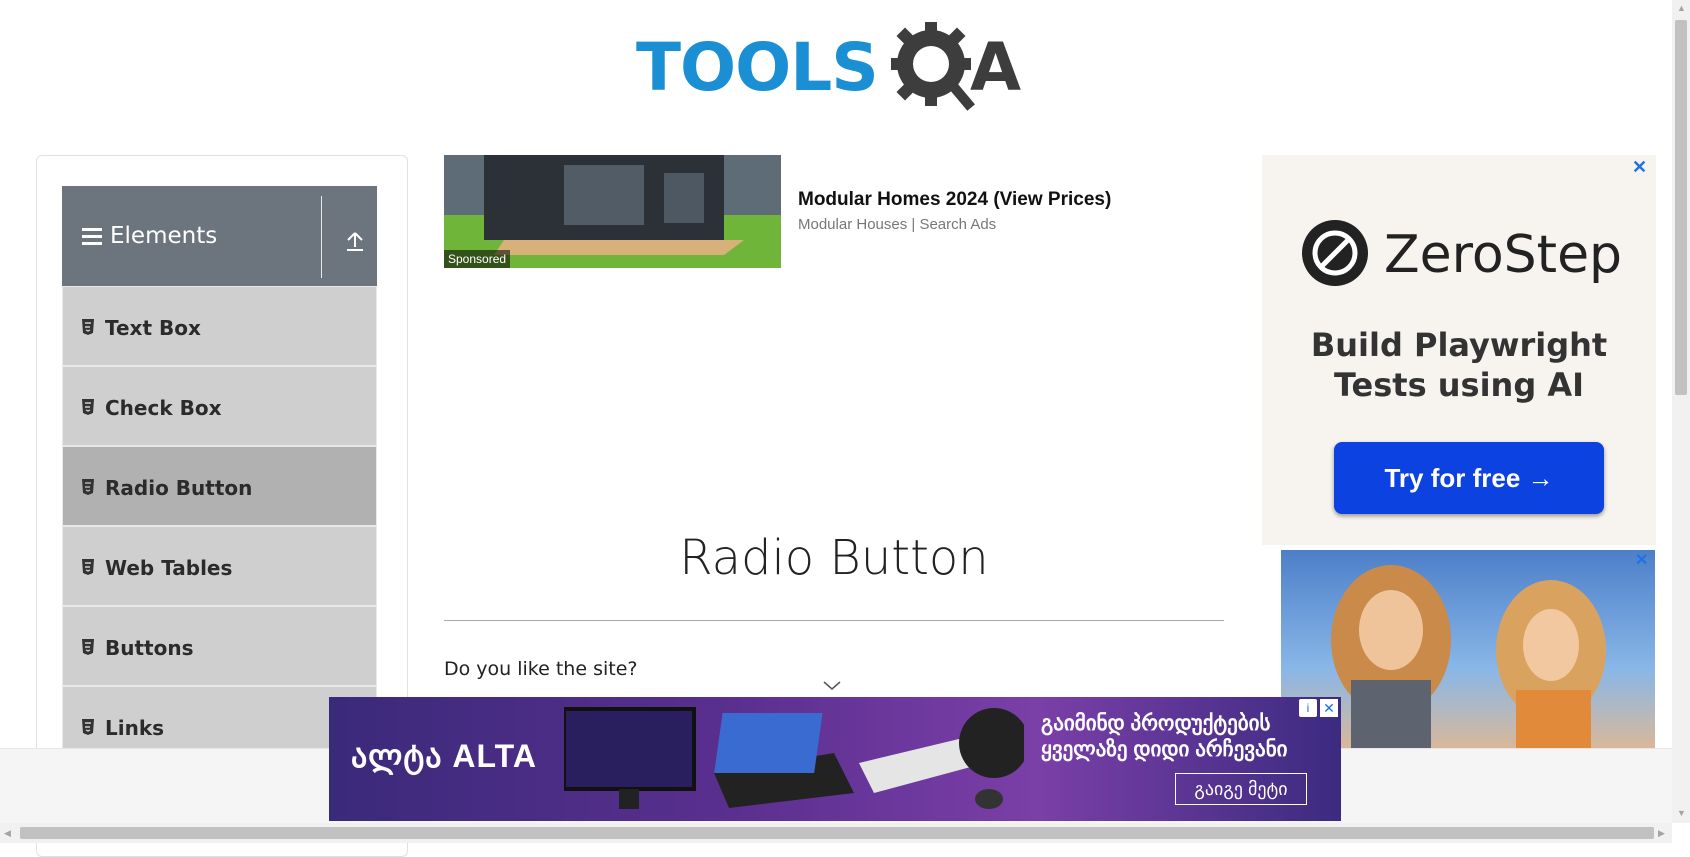 The height and width of the screenshot is (857, 1690). I want to click on sidebar-item-check-box: Check Box, so click(219, 406).